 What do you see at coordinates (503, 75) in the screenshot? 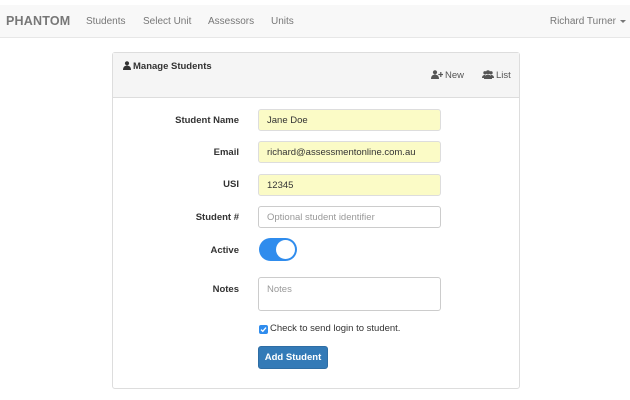
I see `list-link-label: List` at bounding box center [503, 75].